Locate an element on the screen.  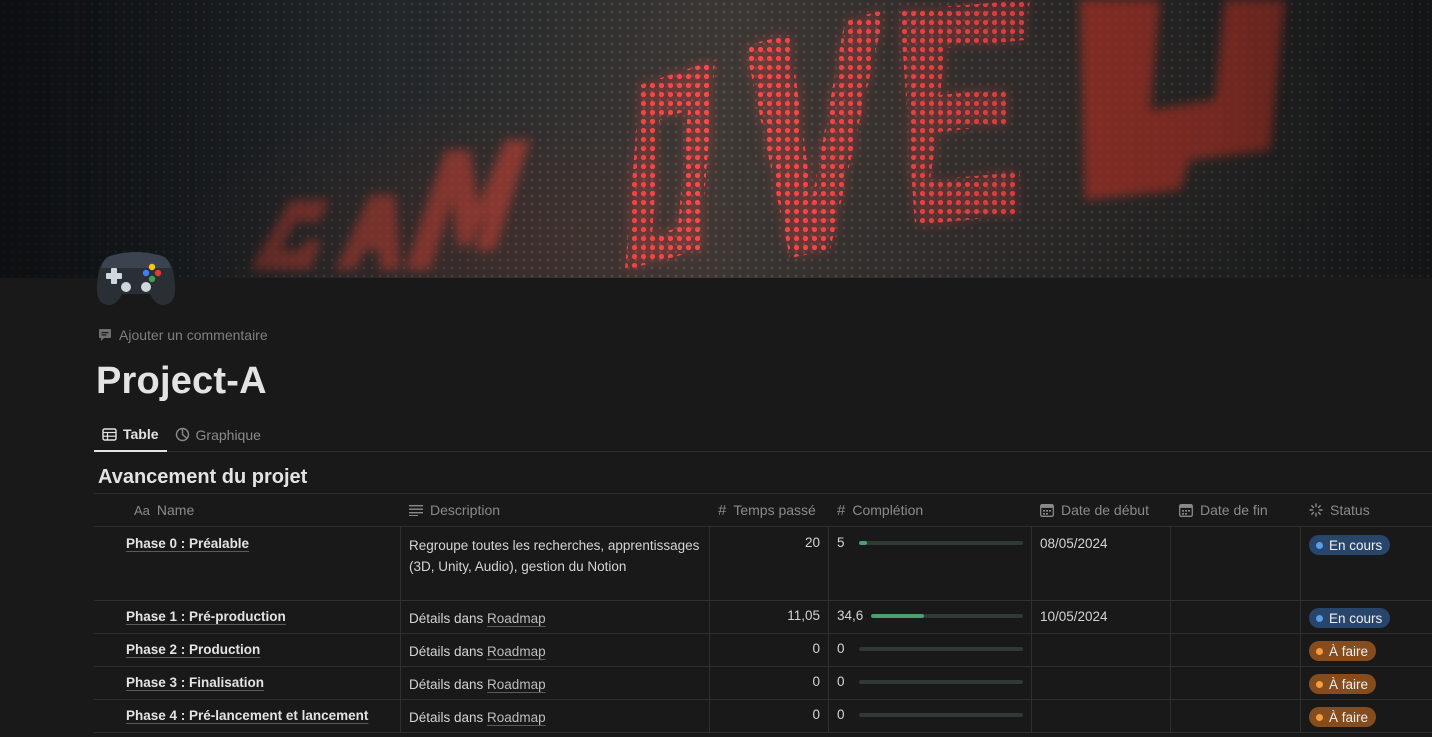
completion-cell: 5 is located at coordinates (930, 563).